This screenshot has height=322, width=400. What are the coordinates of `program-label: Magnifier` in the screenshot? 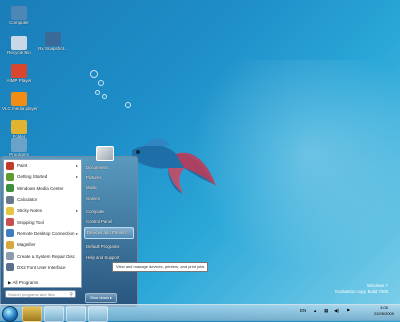 It's located at (26, 245).